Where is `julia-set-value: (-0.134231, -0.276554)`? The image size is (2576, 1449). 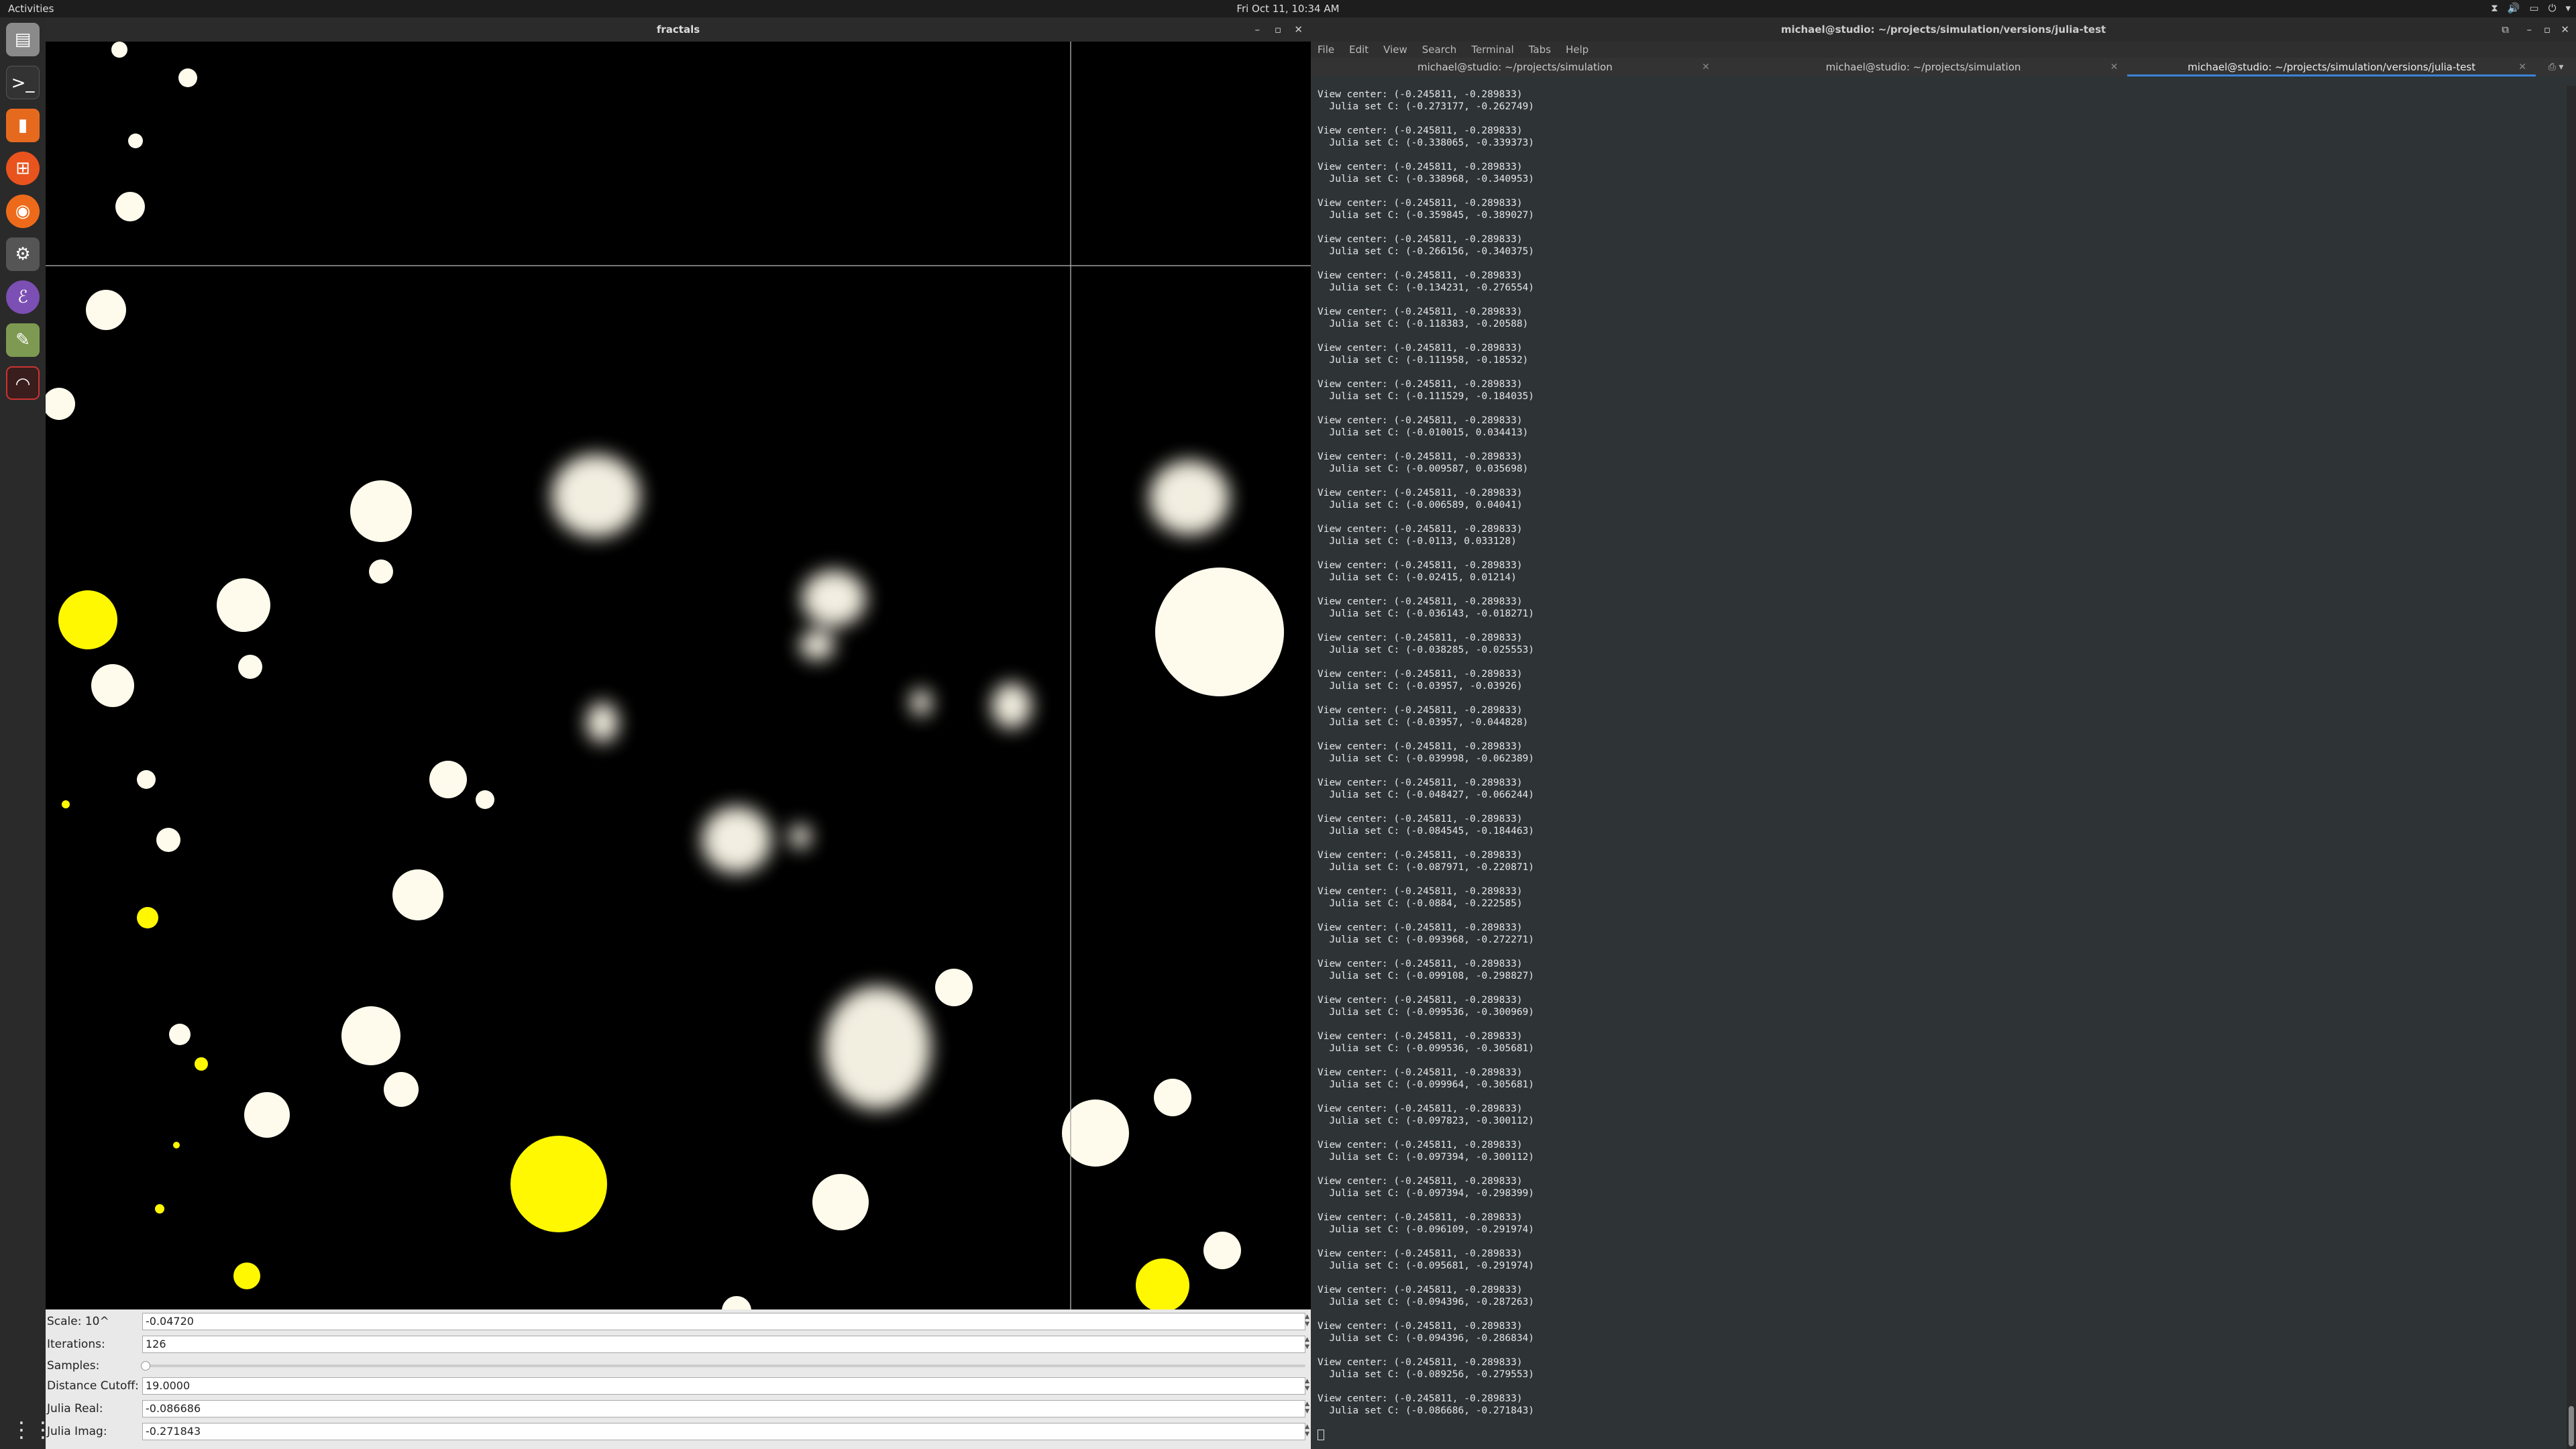
julia-set-value: (-0.134231, -0.276554) is located at coordinates (1470, 287).